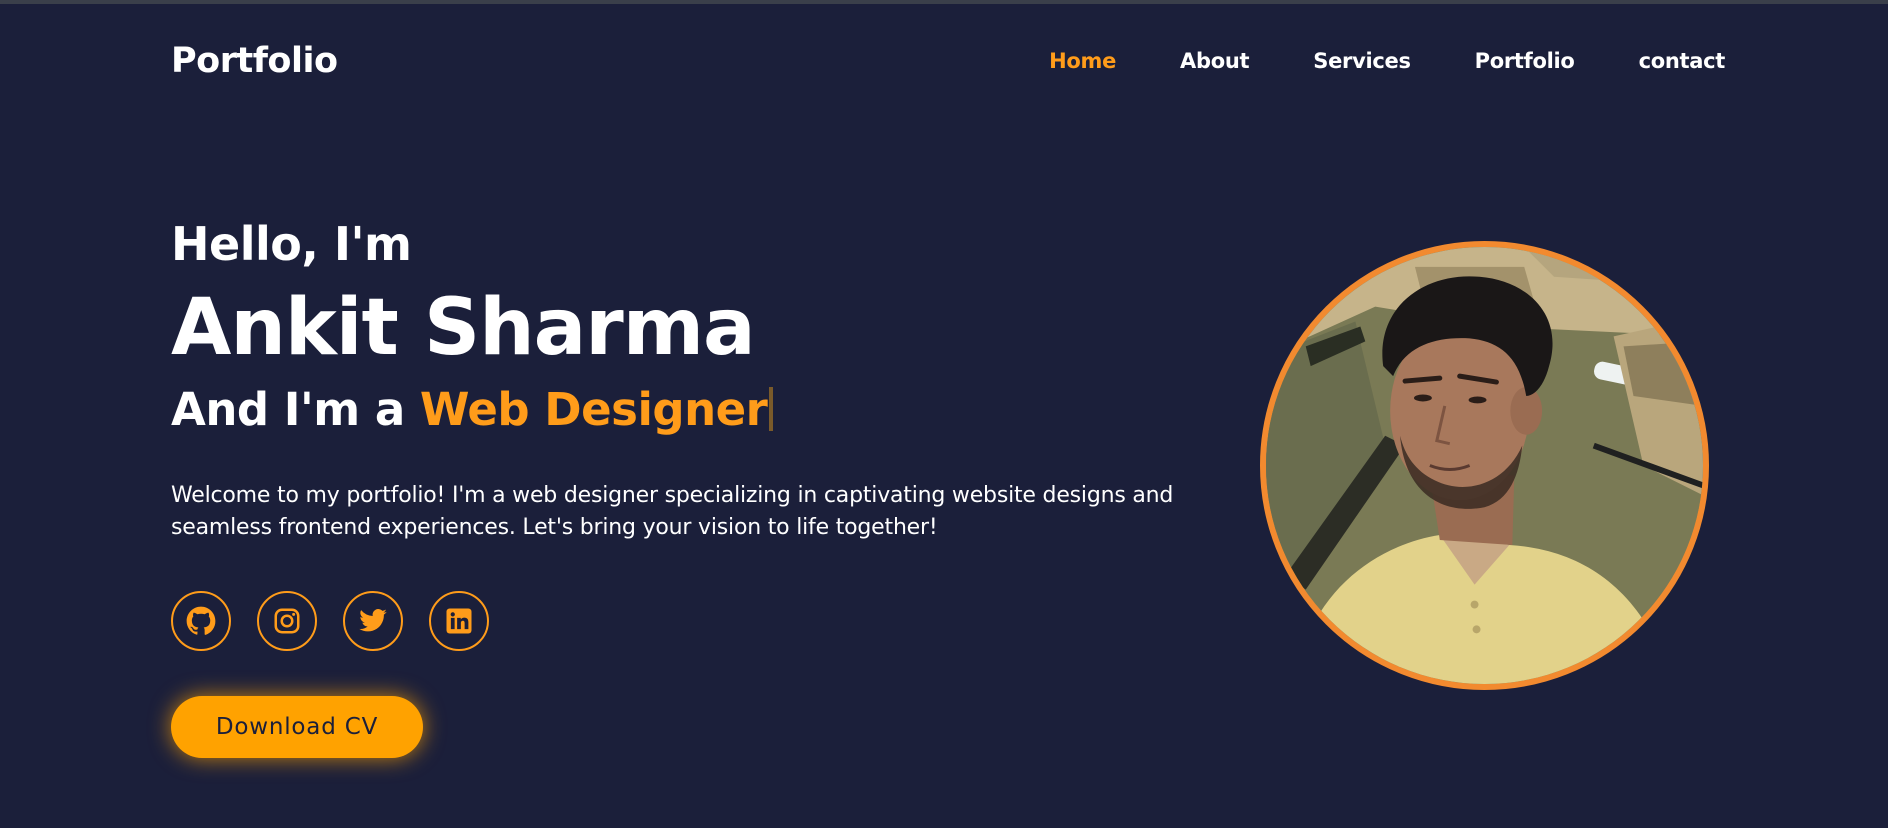 The image size is (1888, 828). Describe the element at coordinates (1082, 61) in the screenshot. I see `nav-home: Home` at that location.